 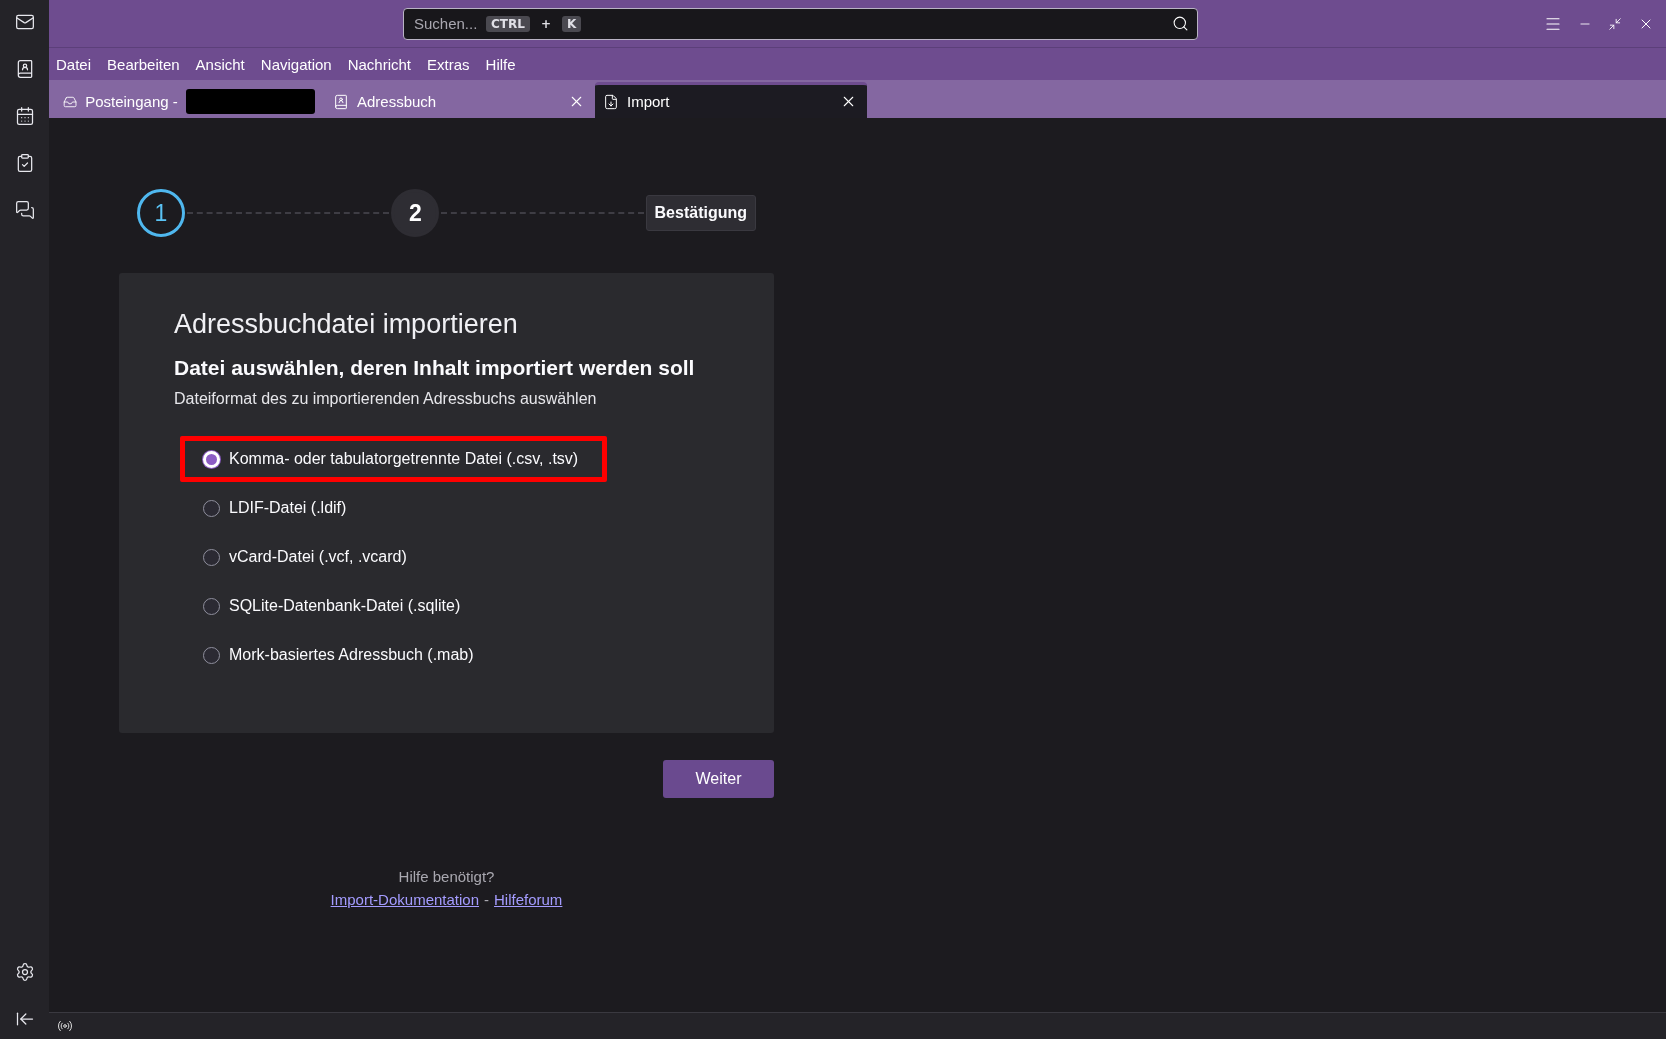 What do you see at coordinates (508, 23) in the screenshot?
I see `key-badge: CTRL` at bounding box center [508, 23].